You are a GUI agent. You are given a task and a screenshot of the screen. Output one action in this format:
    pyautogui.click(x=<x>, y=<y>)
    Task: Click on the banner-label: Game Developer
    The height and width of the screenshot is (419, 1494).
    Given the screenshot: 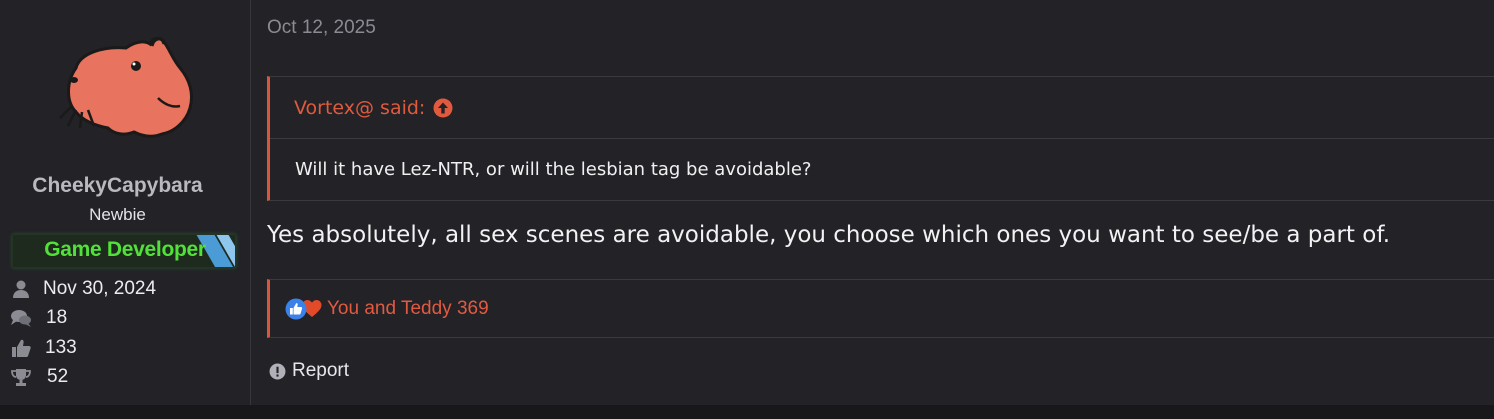 What is the action you would take?
    pyautogui.click(x=125, y=249)
    